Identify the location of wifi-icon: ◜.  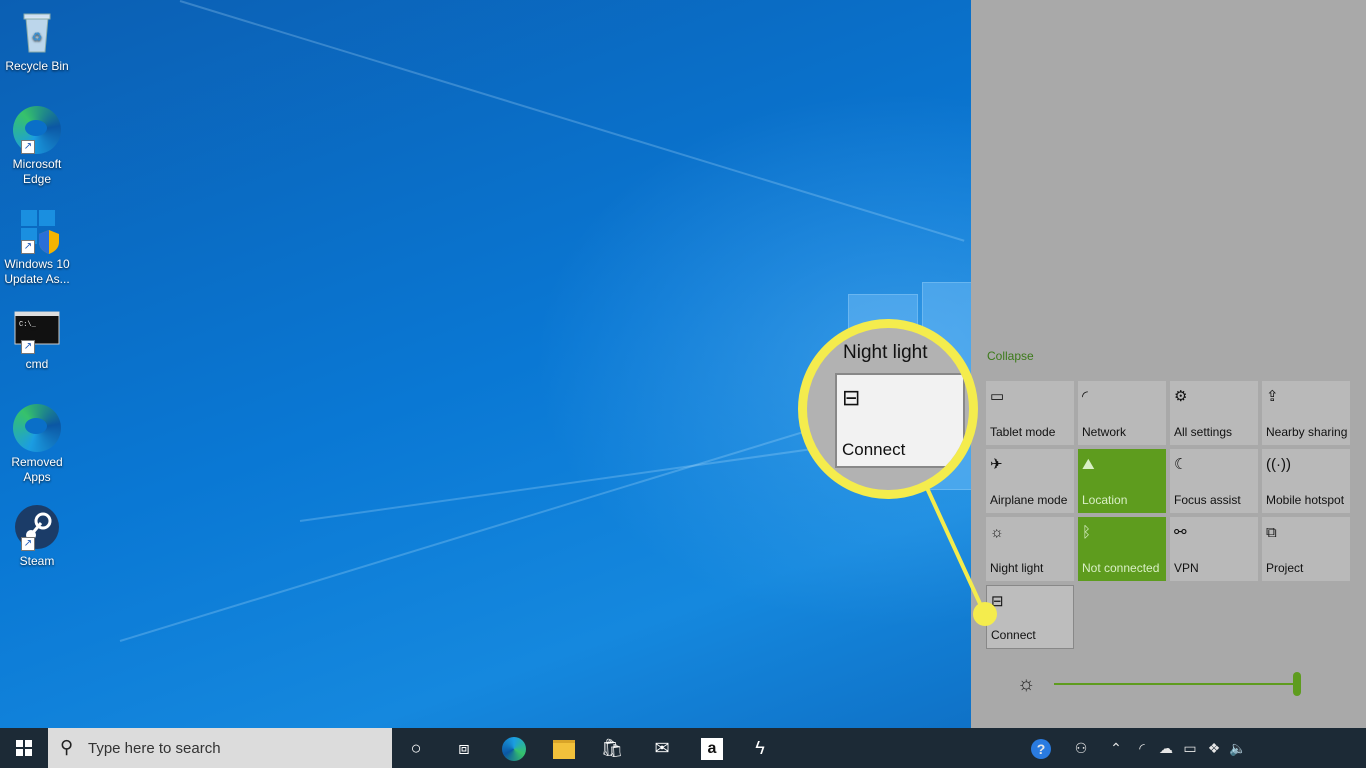
(1142, 748).